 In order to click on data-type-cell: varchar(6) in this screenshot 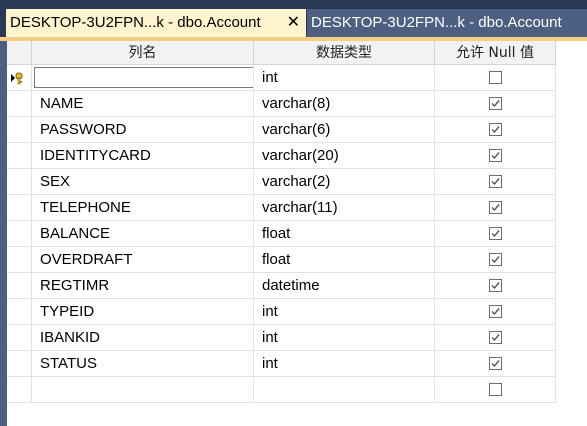, I will do `click(344, 130)`.